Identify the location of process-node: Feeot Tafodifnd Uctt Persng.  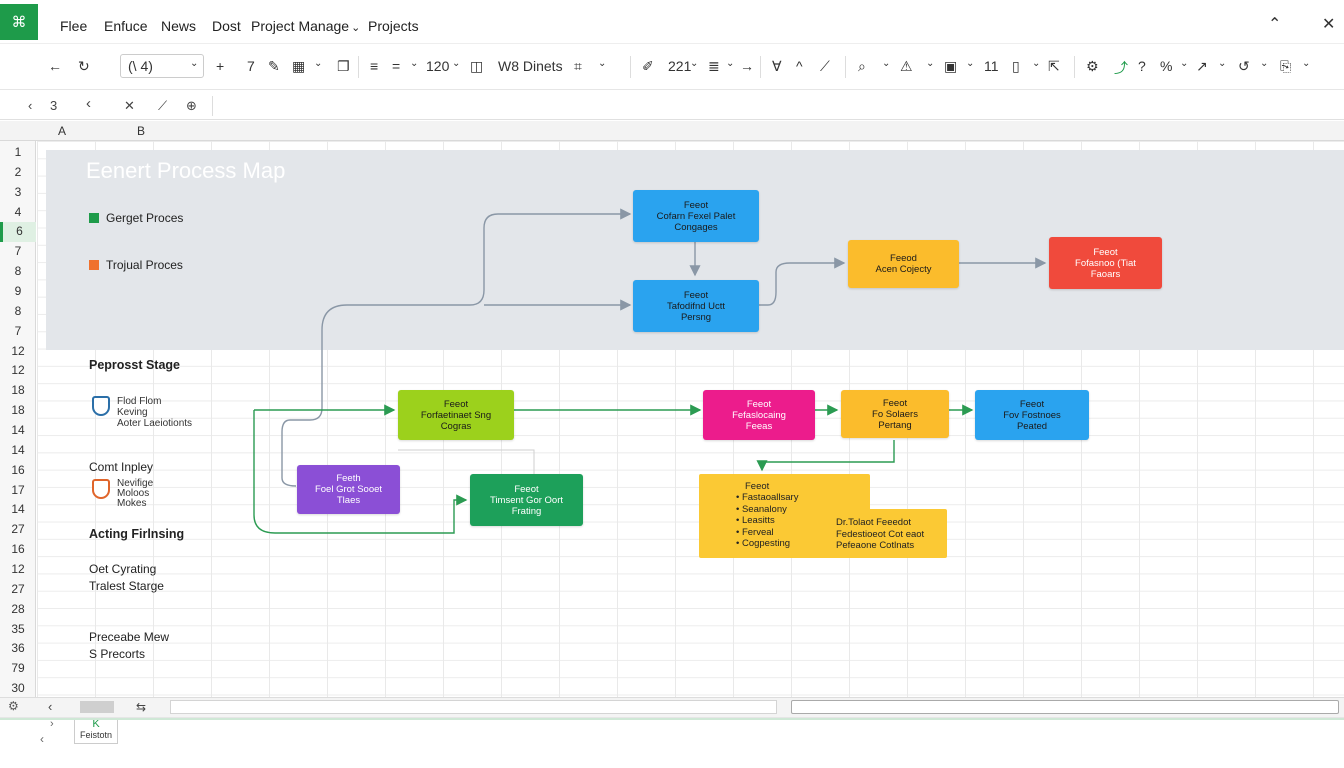
(696, 306).